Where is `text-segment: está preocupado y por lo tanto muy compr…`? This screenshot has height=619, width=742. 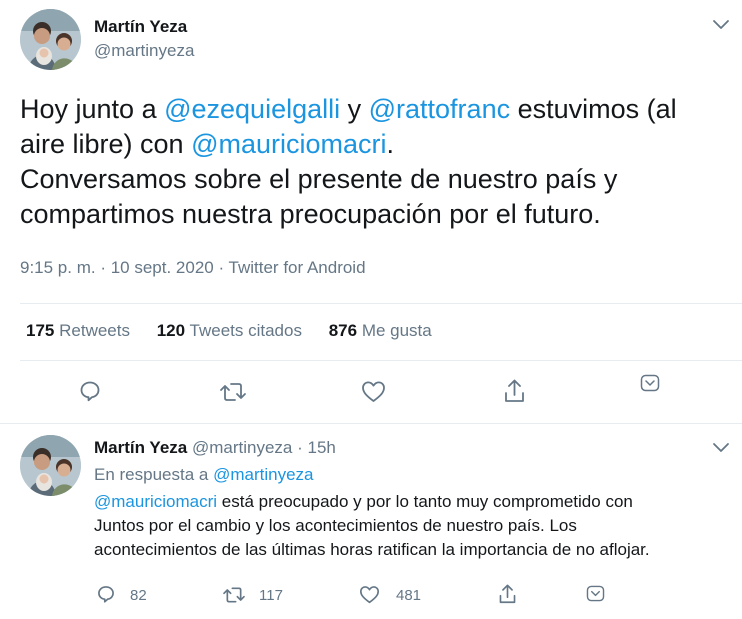 text-segment: está preocupado y por lo tanto muy compr… is located at coordinates (425, 501).